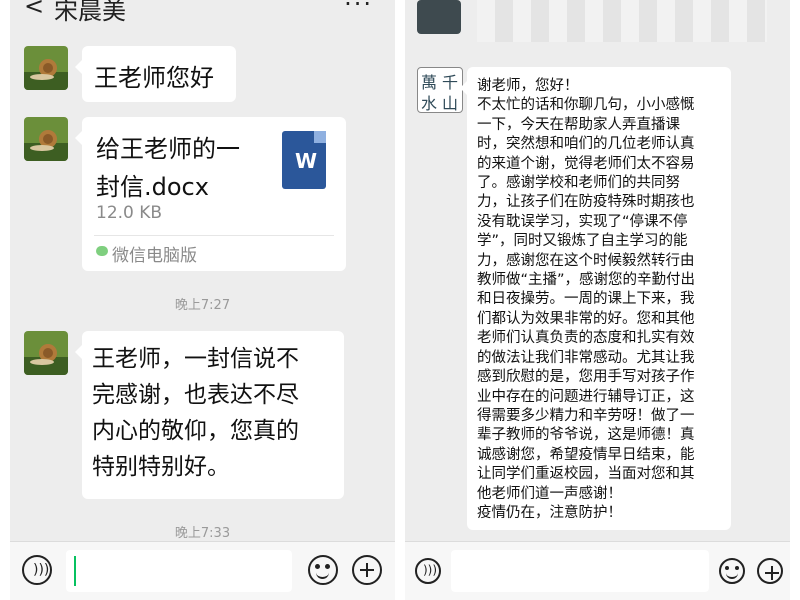 This screenshot has width=800, height=600. Describe the element at coordinates (586, 144) in the screenshot. I see `message-line: 时，突然想和咱们的几位老师认真` at that location.